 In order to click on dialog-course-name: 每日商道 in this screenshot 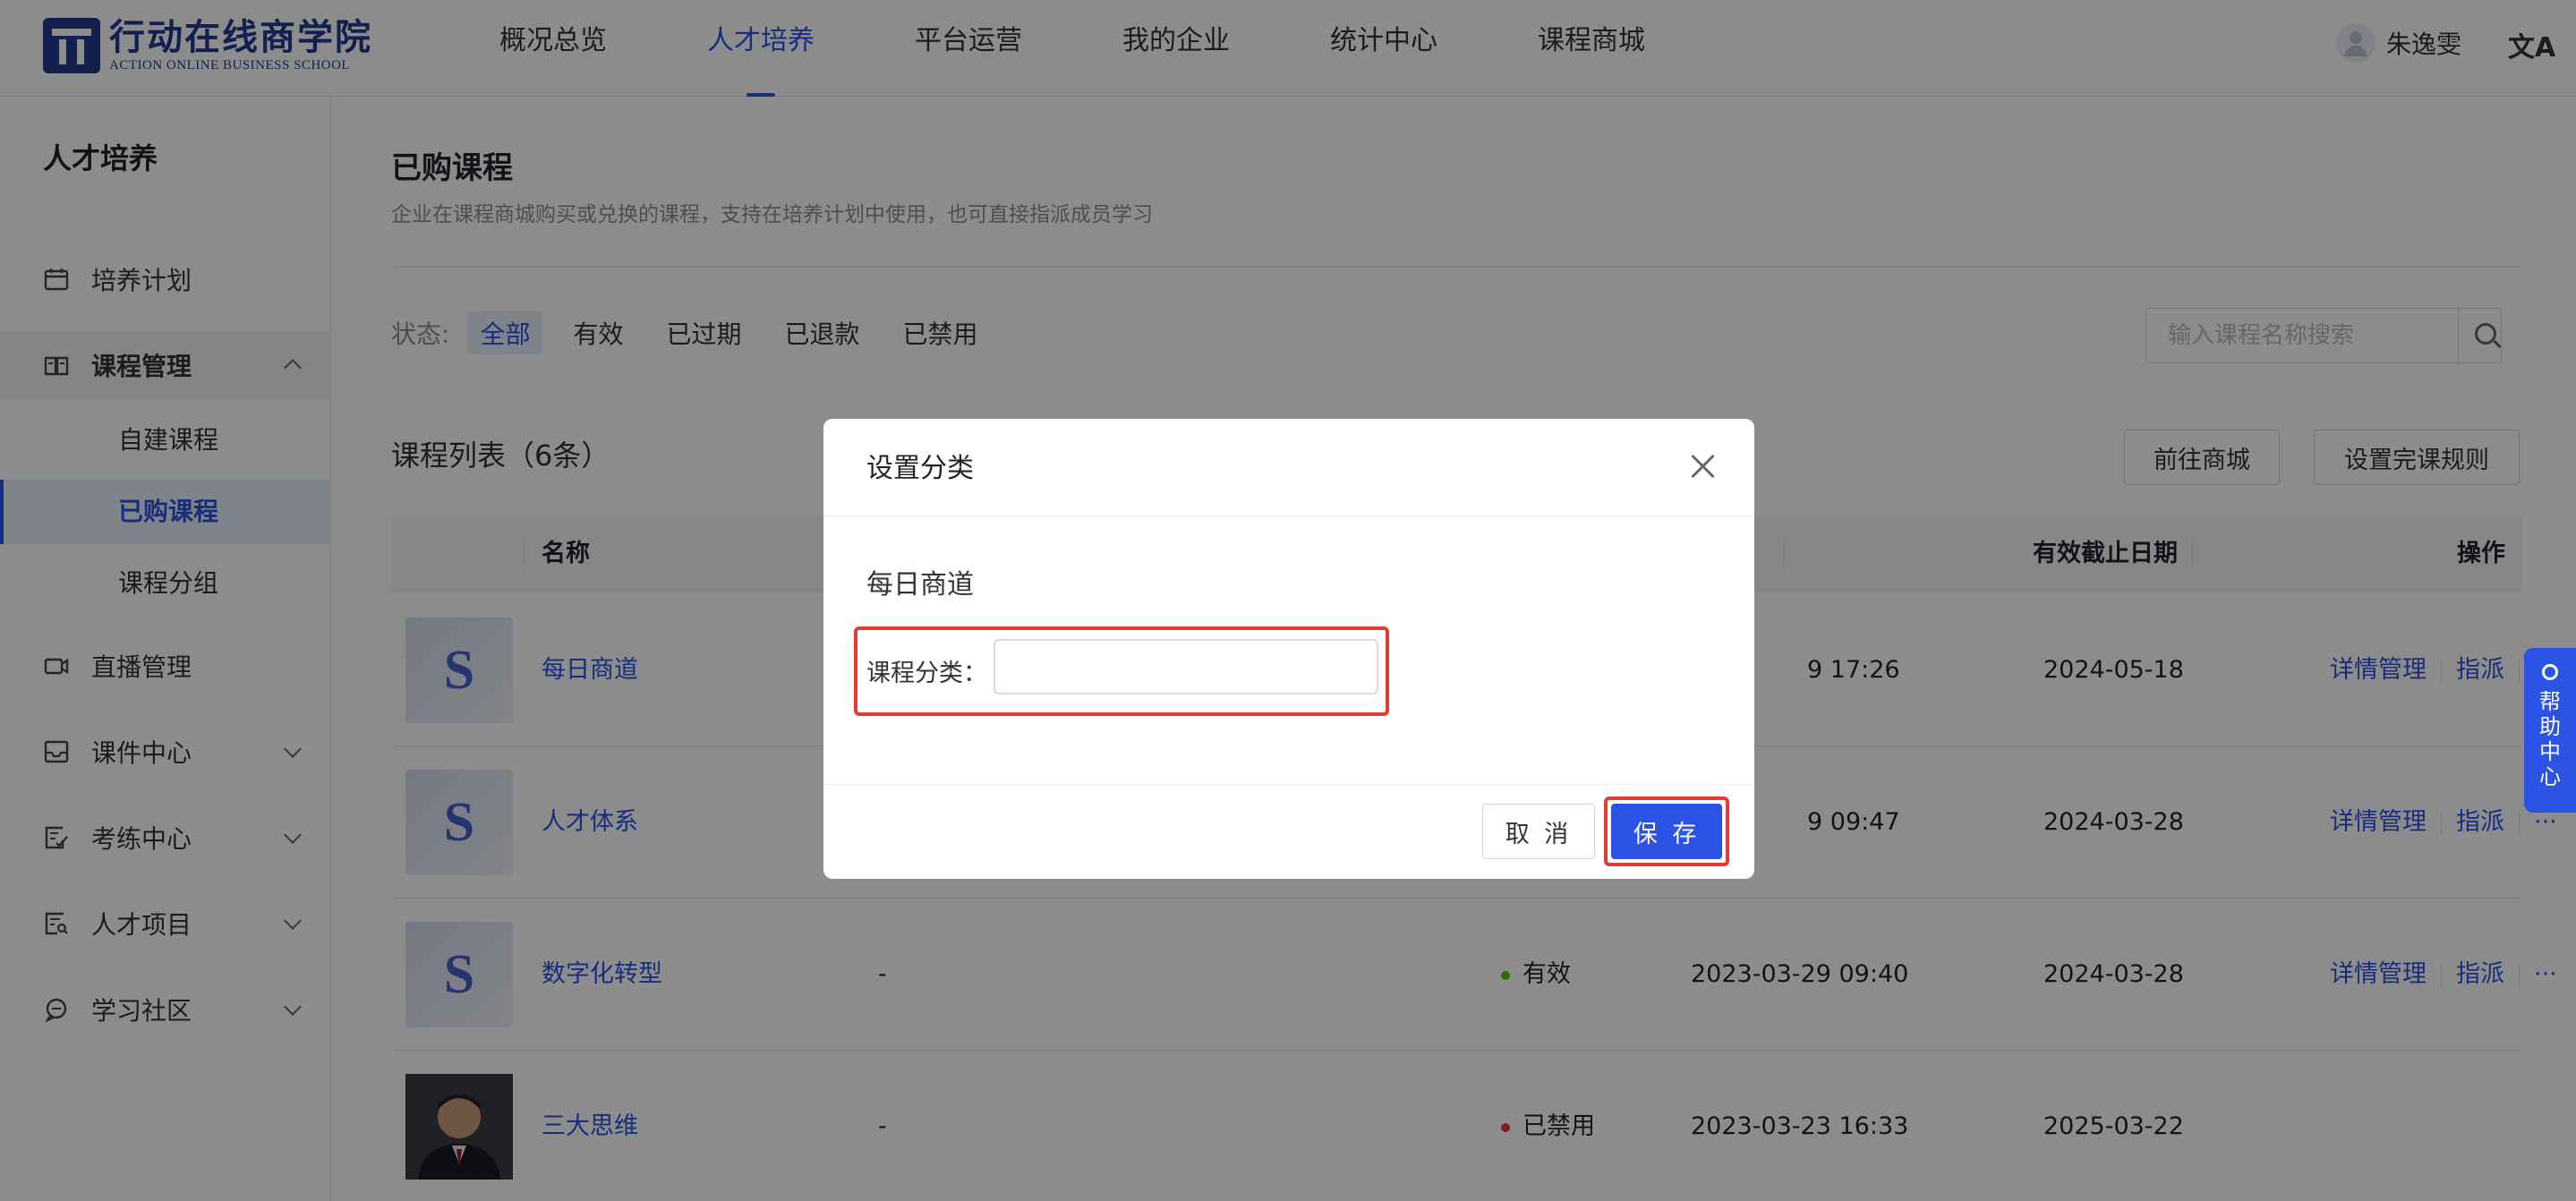, I will do `click(920, 584)`.